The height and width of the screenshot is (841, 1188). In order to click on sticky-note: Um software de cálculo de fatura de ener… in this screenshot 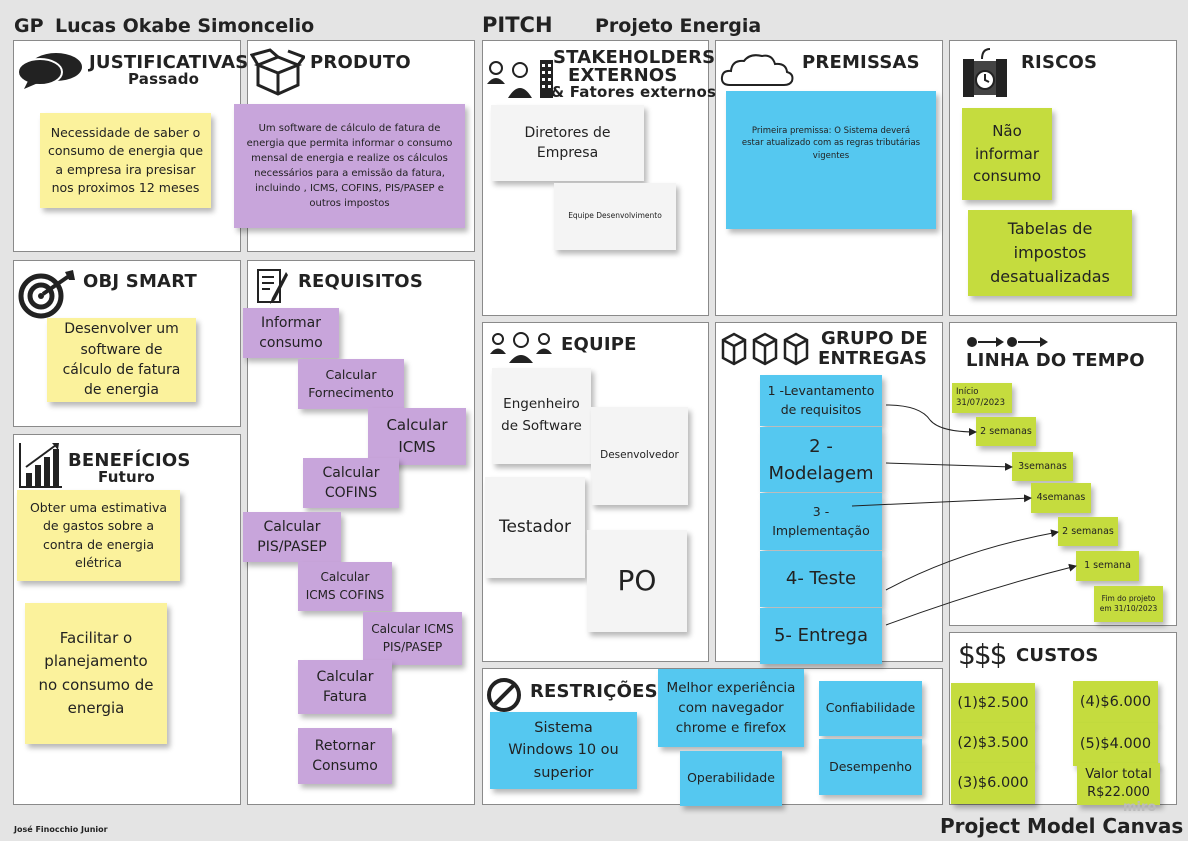, I will do `click(349, 166)`.